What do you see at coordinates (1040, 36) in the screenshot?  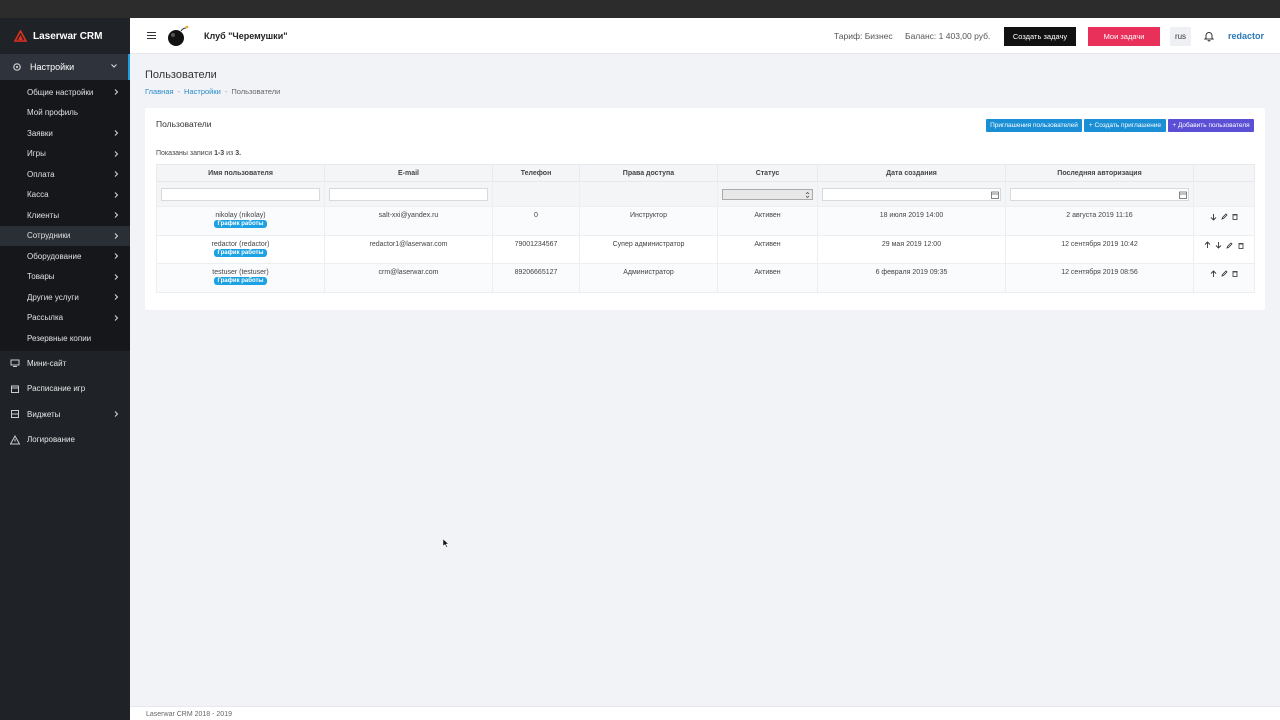 I see `create-task-button: Создать задачу` at bounding box center [1040, 36].